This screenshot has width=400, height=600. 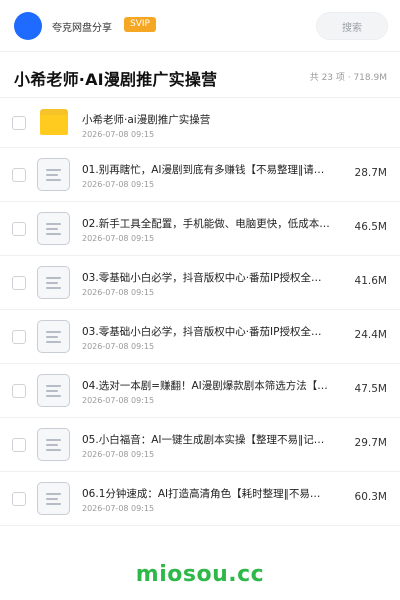 What do you see at coordinates (211, 119) in the screenshot?
I see `file-name: 小希老师·ai漫剧推广实操营` at bounding box center [211, 119].